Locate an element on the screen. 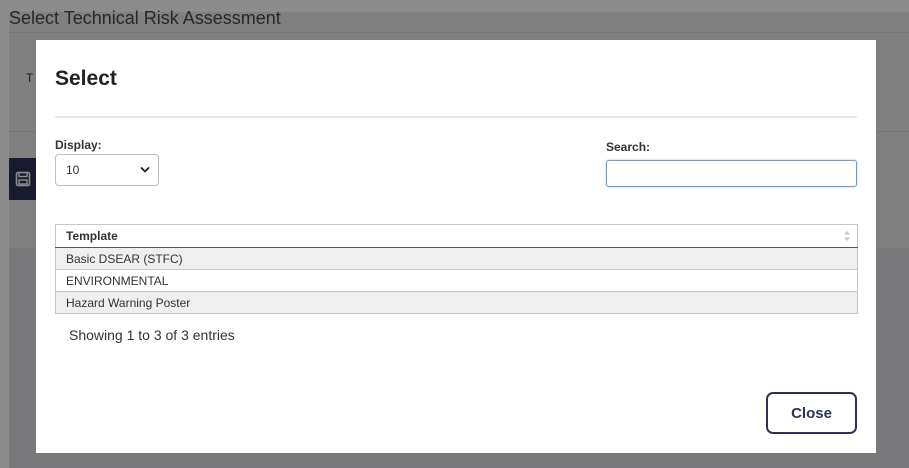 This screenshot has height=468, width=909. modal-title: Select is located at coordinates (86, 78).